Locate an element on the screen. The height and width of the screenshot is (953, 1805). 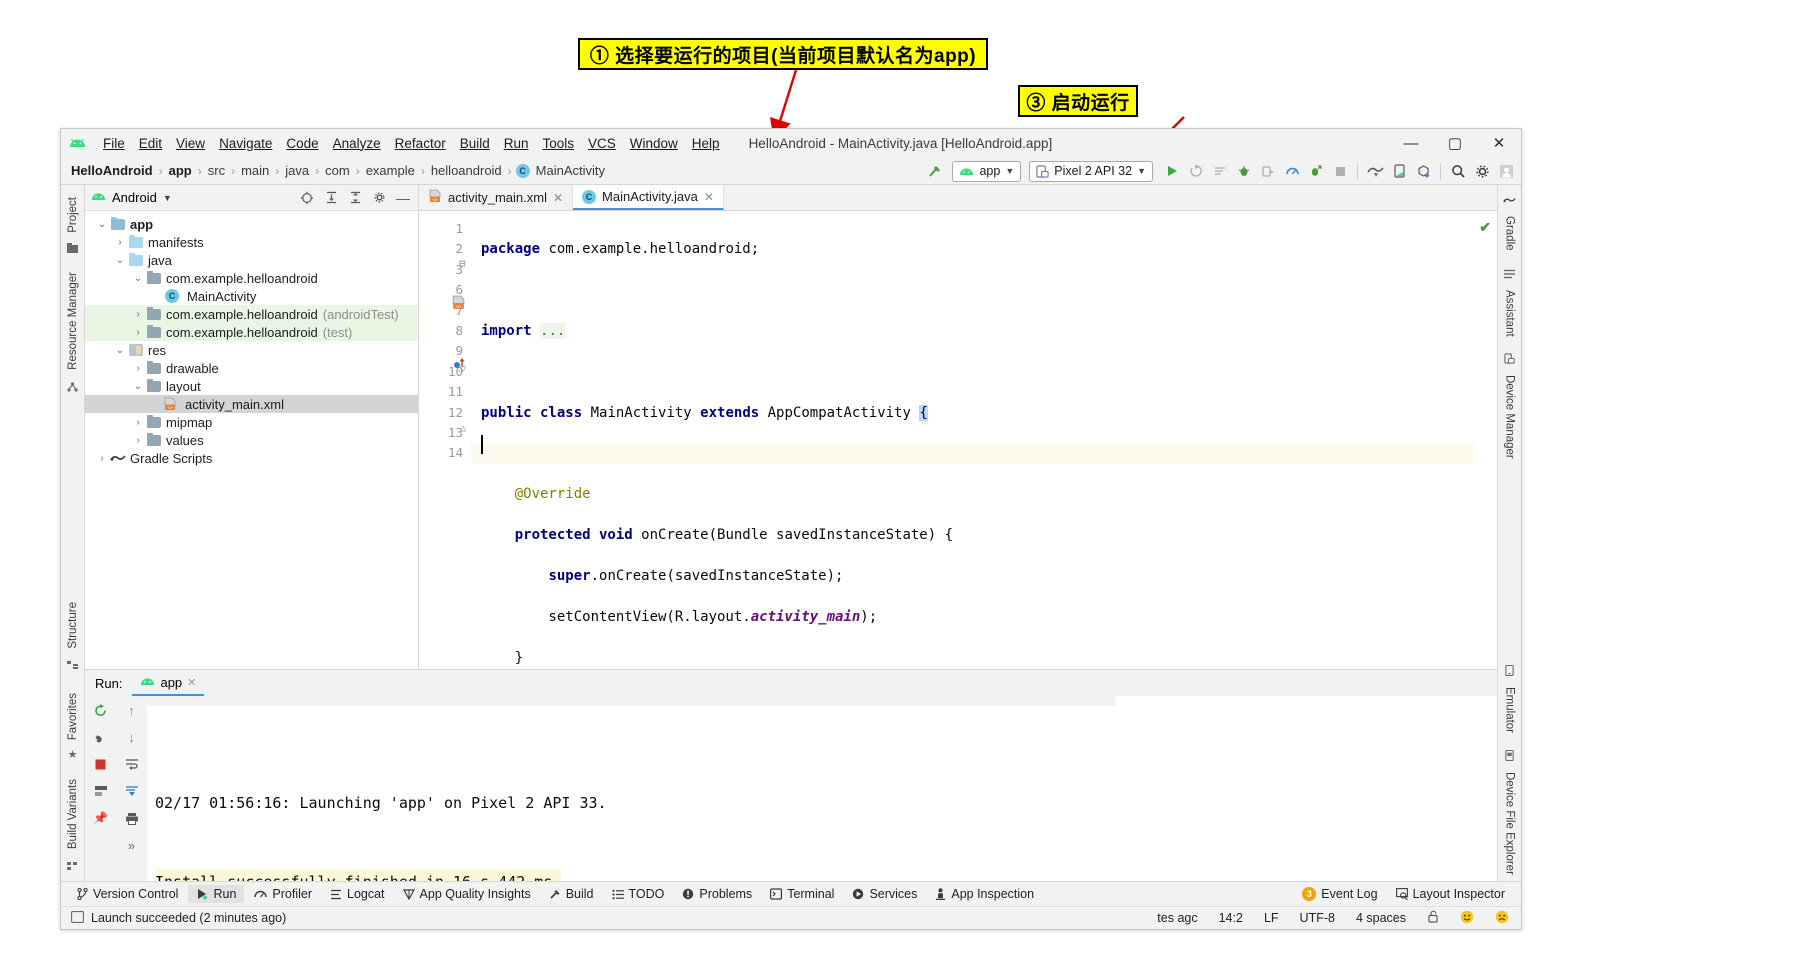
tree-node-activity-main-xml: <> activity_main.xml is located at coordinates (251, 404).